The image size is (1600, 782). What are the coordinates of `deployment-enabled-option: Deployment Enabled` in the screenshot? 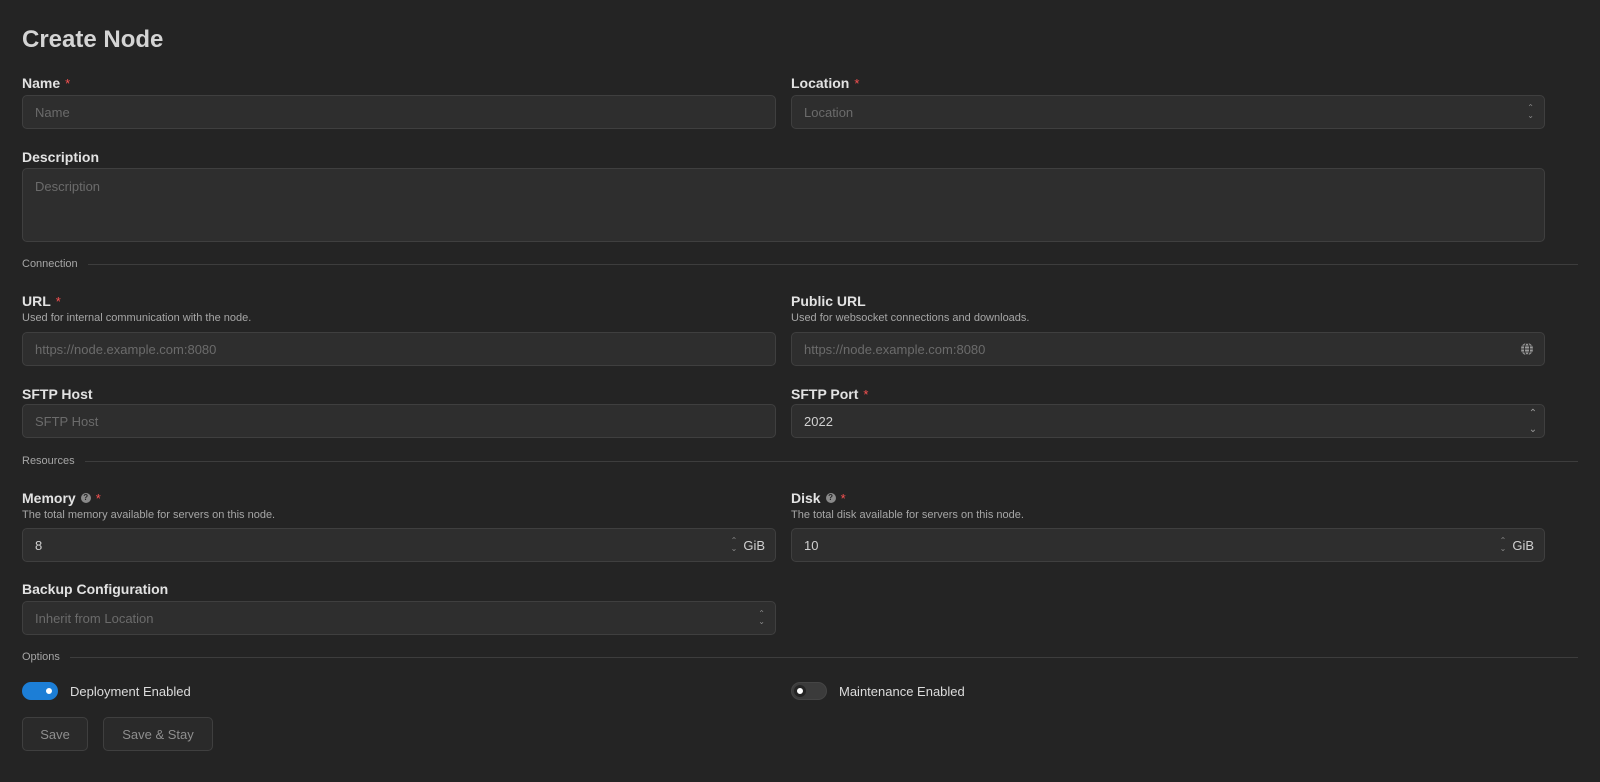 It's located at (106, 691).